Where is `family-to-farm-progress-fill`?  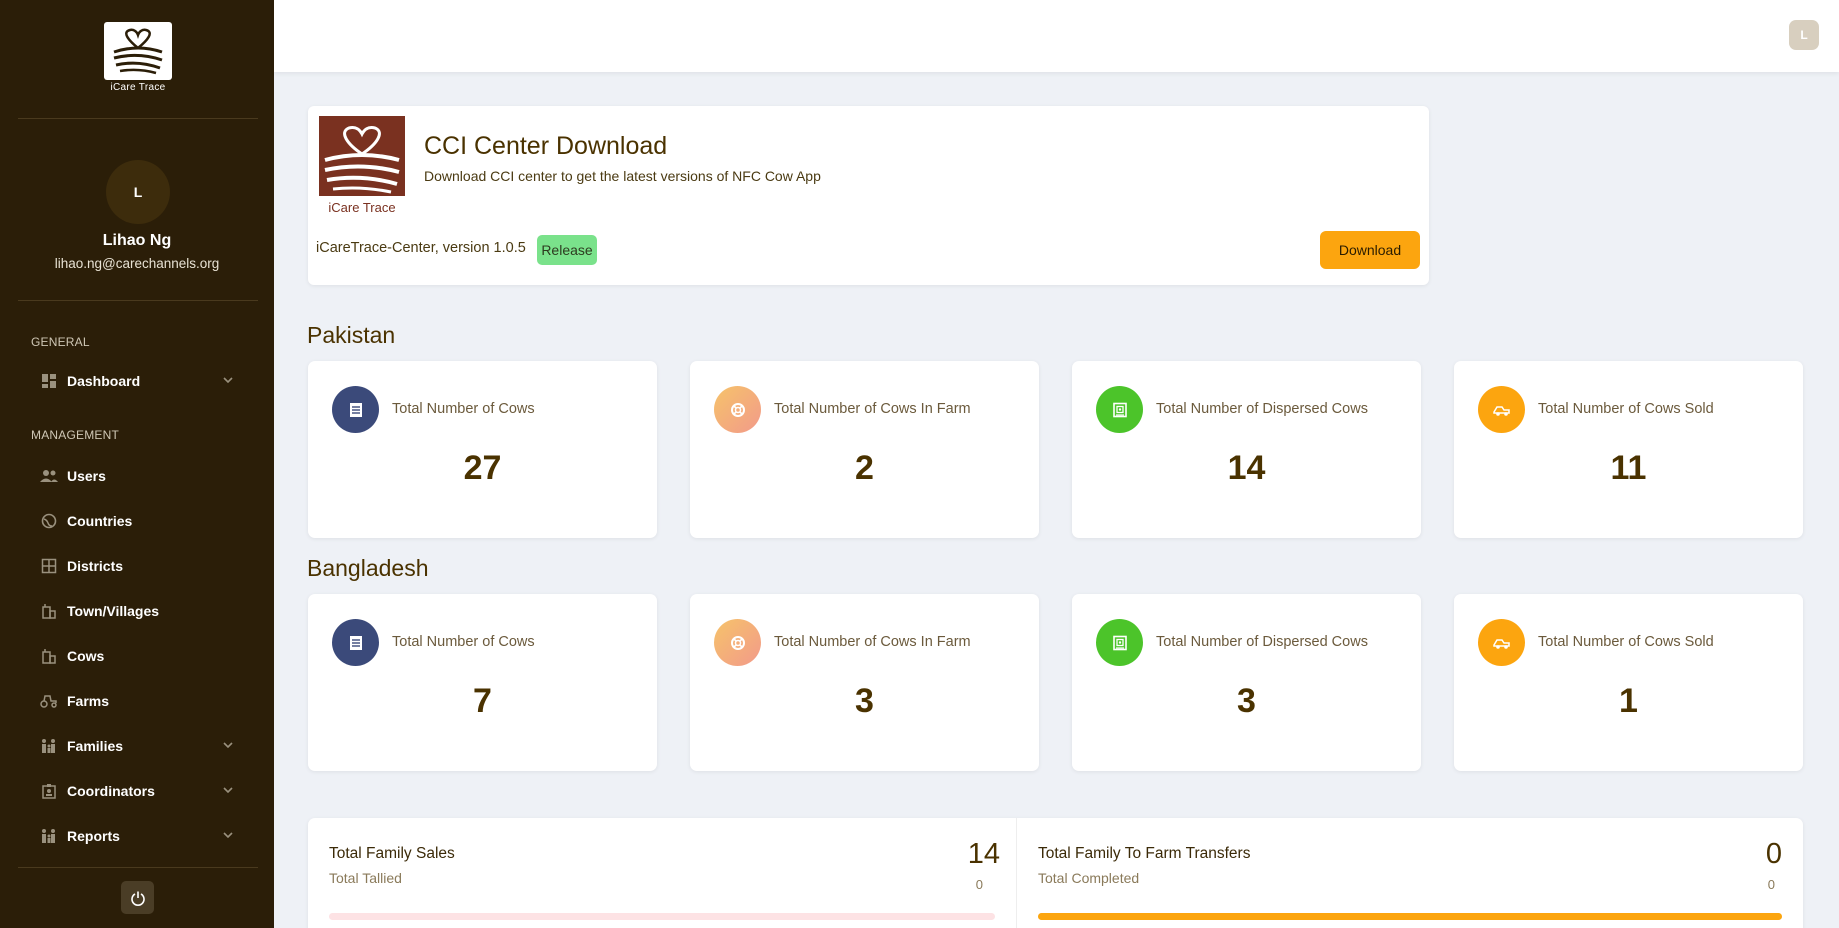 family-to-farm-progress-fill is located at coordinates (1410, 916).